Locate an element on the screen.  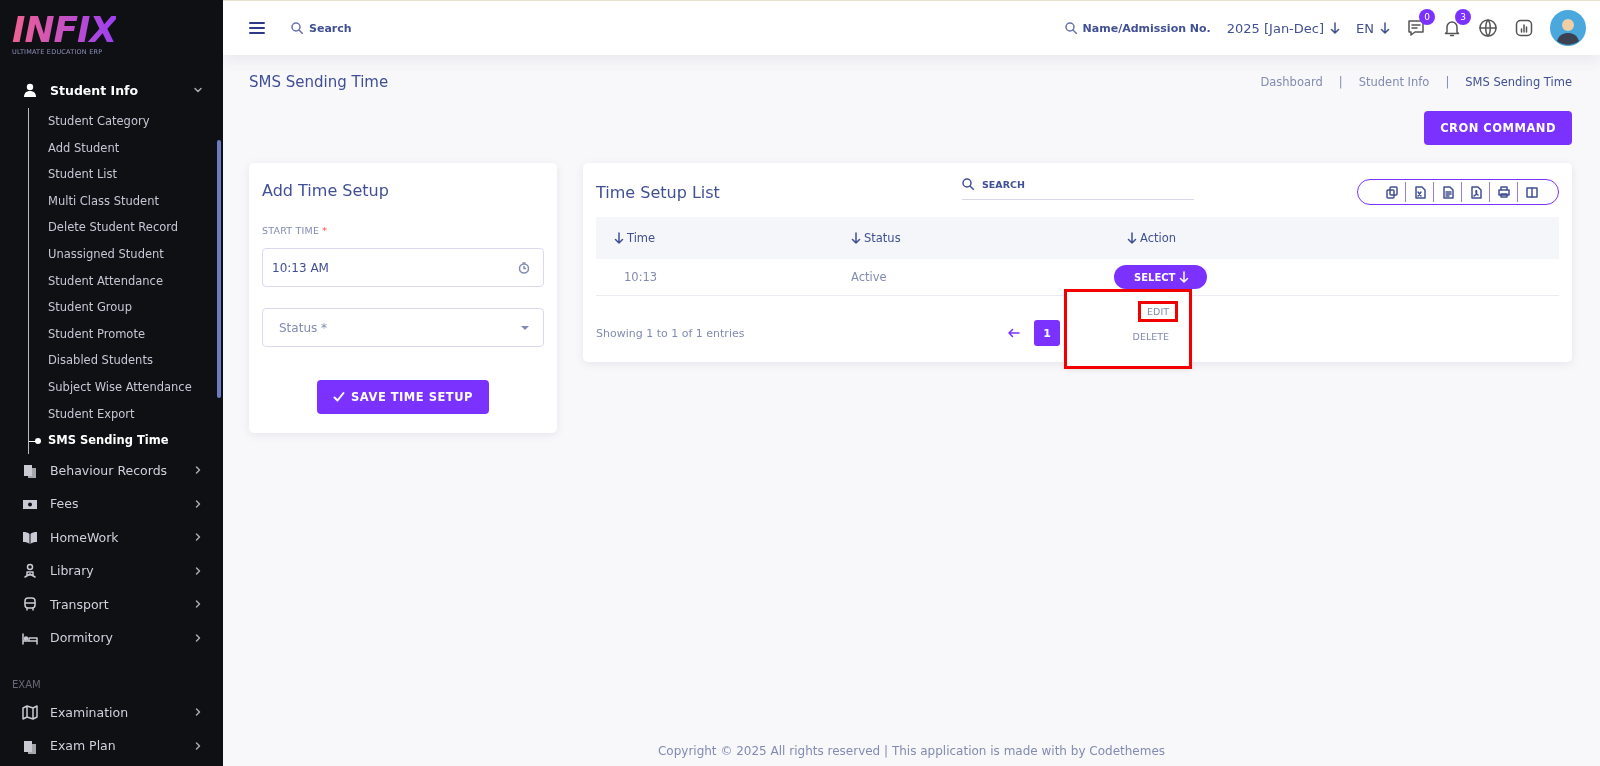
documents-icon is located at coordinates (30, 470).